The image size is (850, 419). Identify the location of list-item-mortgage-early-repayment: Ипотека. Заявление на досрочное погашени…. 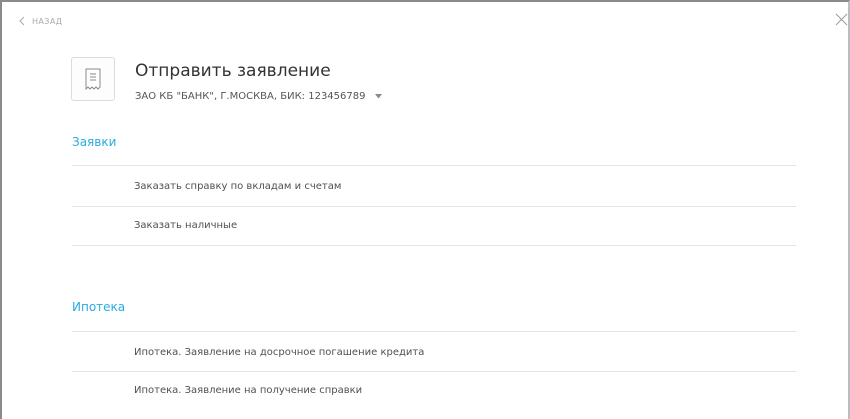
(434, 353).